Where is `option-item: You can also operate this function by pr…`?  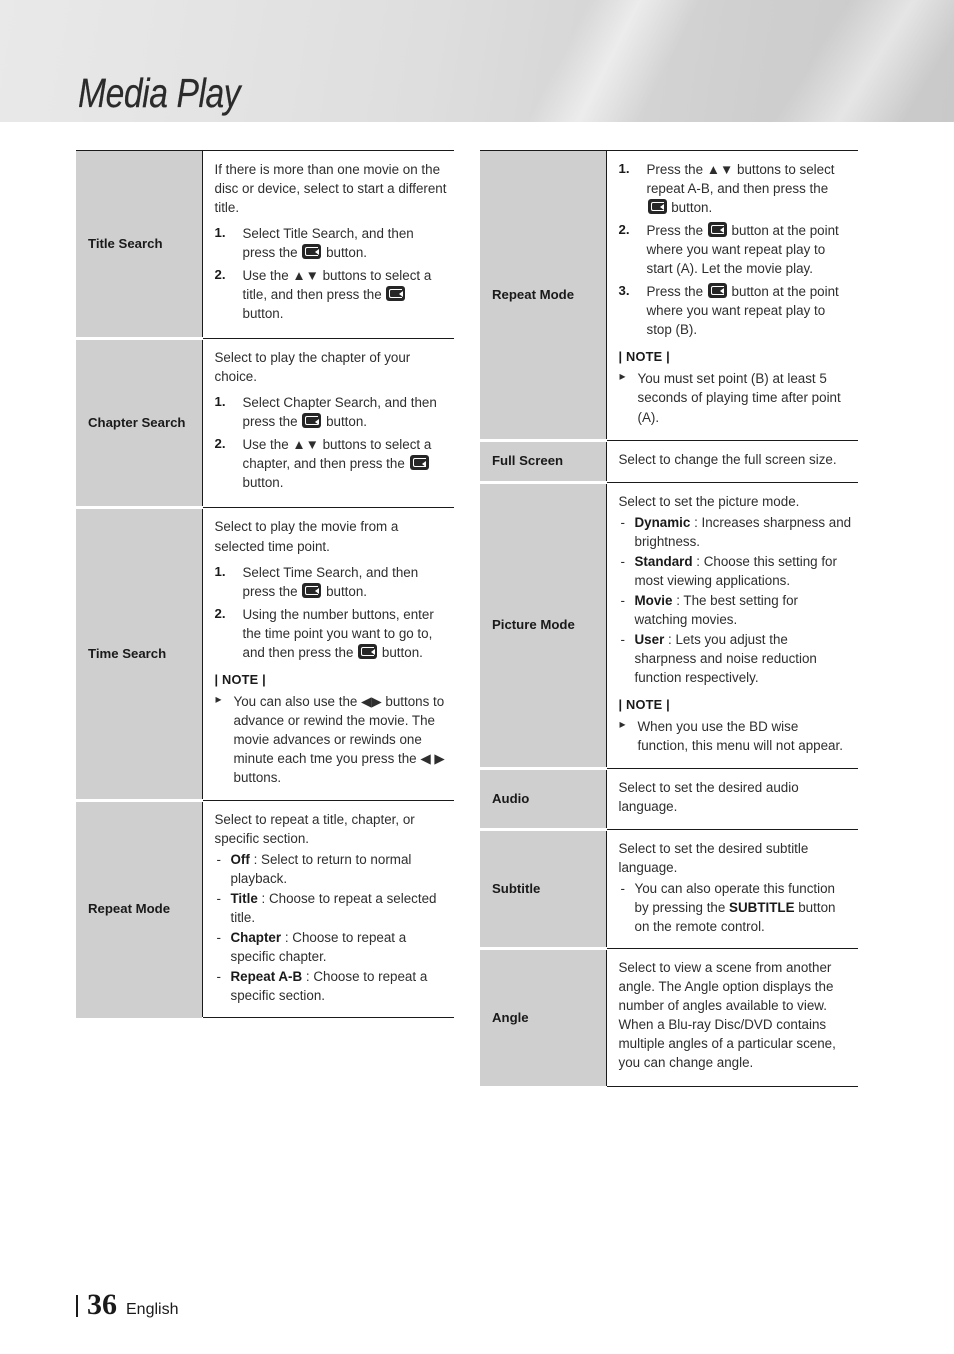
option-item: You can also operate this function by pr… is located at coordinates (736, 907).